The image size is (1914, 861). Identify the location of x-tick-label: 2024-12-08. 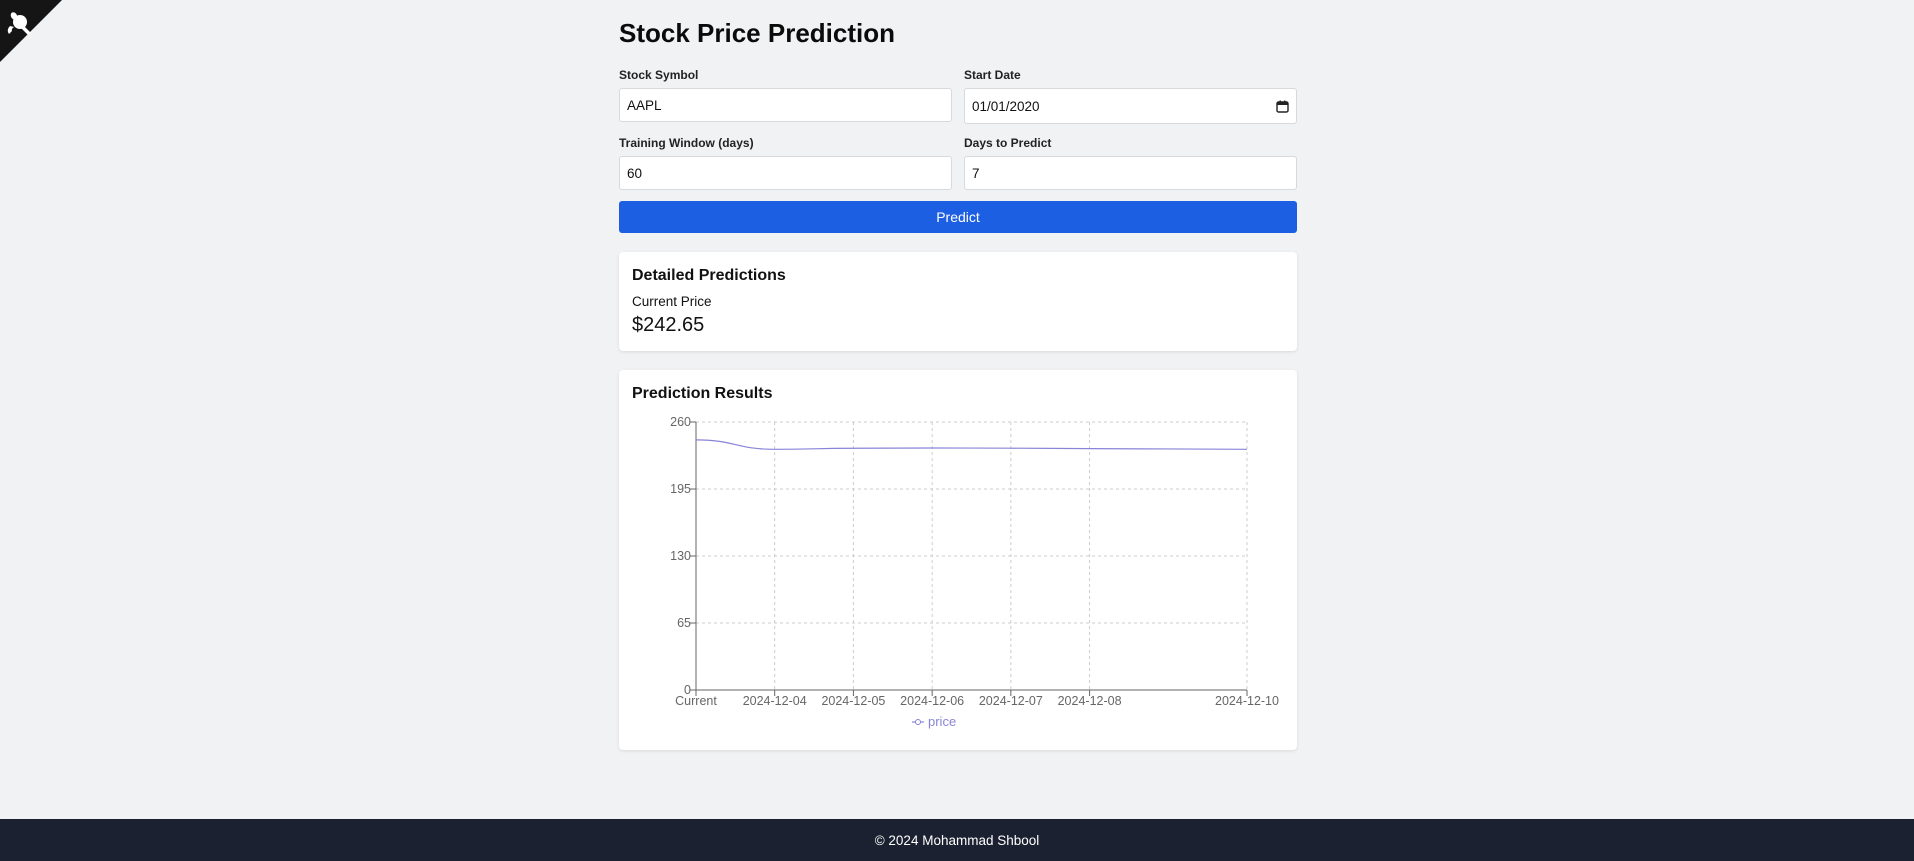
(1090, 701).